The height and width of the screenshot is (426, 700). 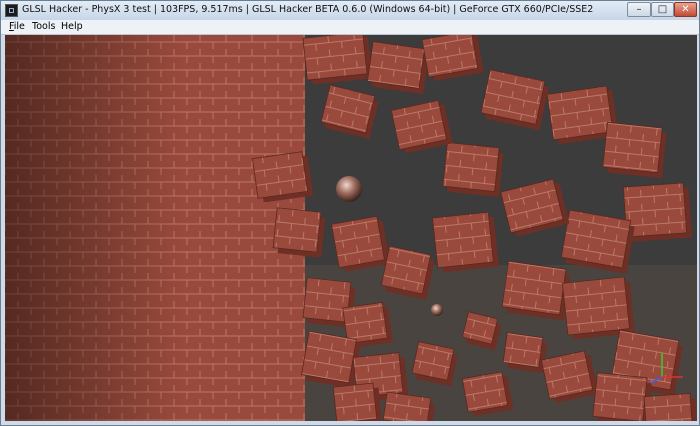 What do you see at coordinates (72, 26) in the screenshot?
I see `menu-help: Help` at bounding box center [72, 26].